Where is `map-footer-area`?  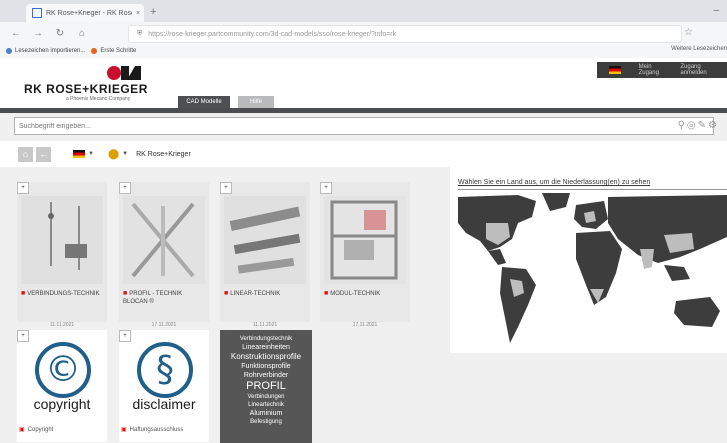
map-footer-area is located at coordinates (588, 398).